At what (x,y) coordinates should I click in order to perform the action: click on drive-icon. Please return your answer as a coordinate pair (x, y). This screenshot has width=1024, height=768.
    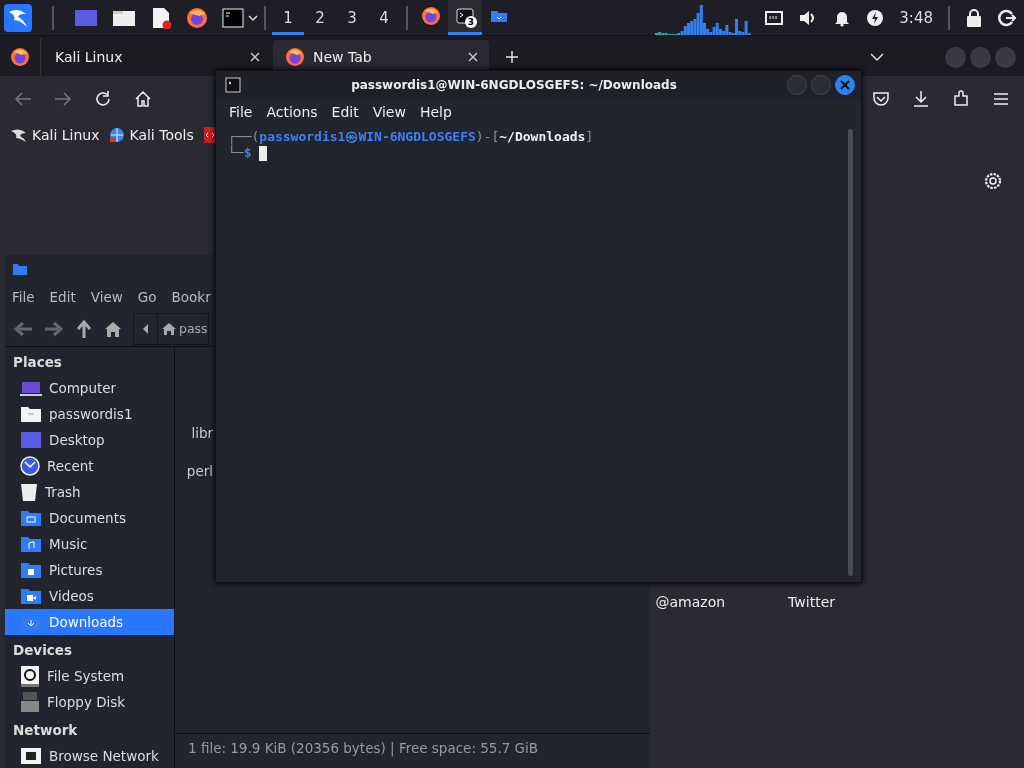
    Looking at the image, I should click on (30, 676).